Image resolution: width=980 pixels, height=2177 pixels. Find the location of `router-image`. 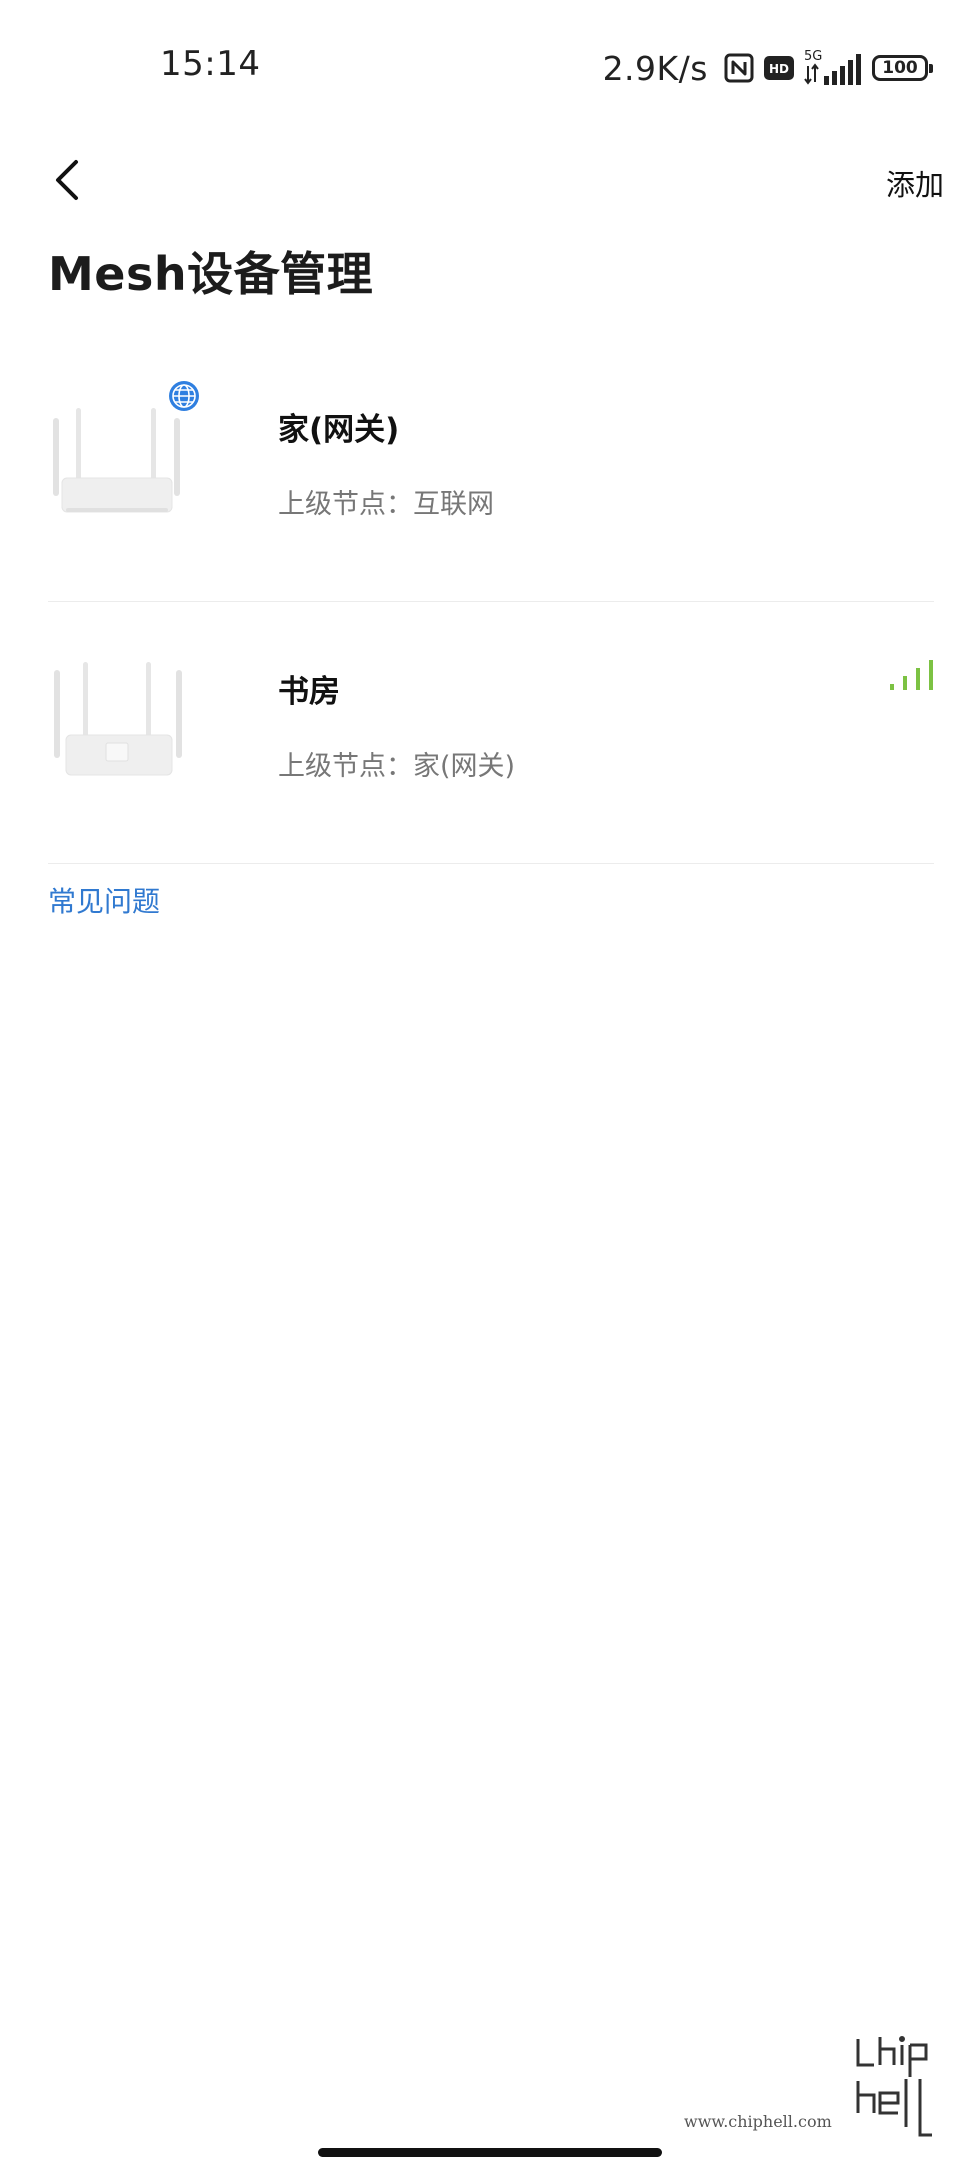

router-image is located at coordinates (118, 719).